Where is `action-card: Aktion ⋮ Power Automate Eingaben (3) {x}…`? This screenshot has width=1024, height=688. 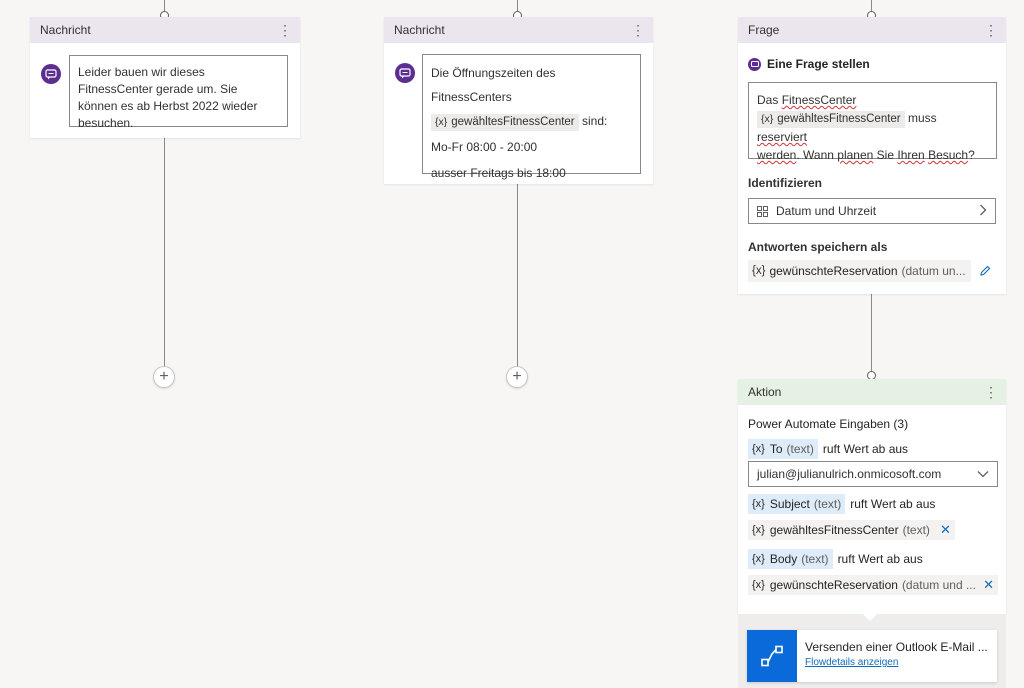
action-card: Aktion ⋮ Power Automate Eingaben (3) {x}… is located at coordinates (872, 496).